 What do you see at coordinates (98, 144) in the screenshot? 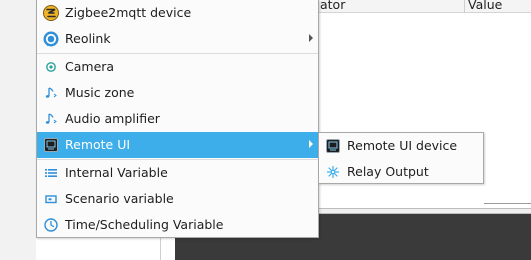
I see `menu-item-label: Remote UI` at bounding box center [98, 144].